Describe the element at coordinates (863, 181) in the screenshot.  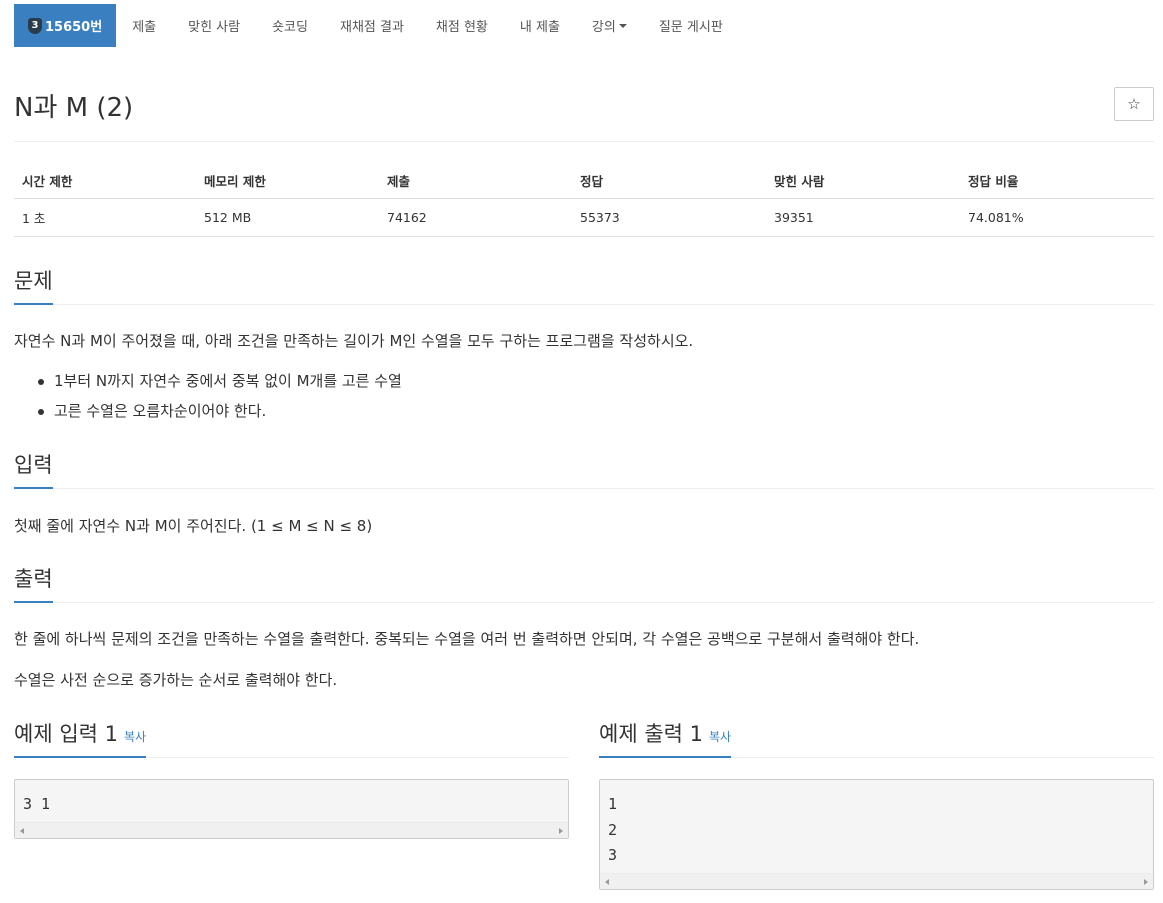
I see `header-solved-users: 맞힌 사람` at that location.